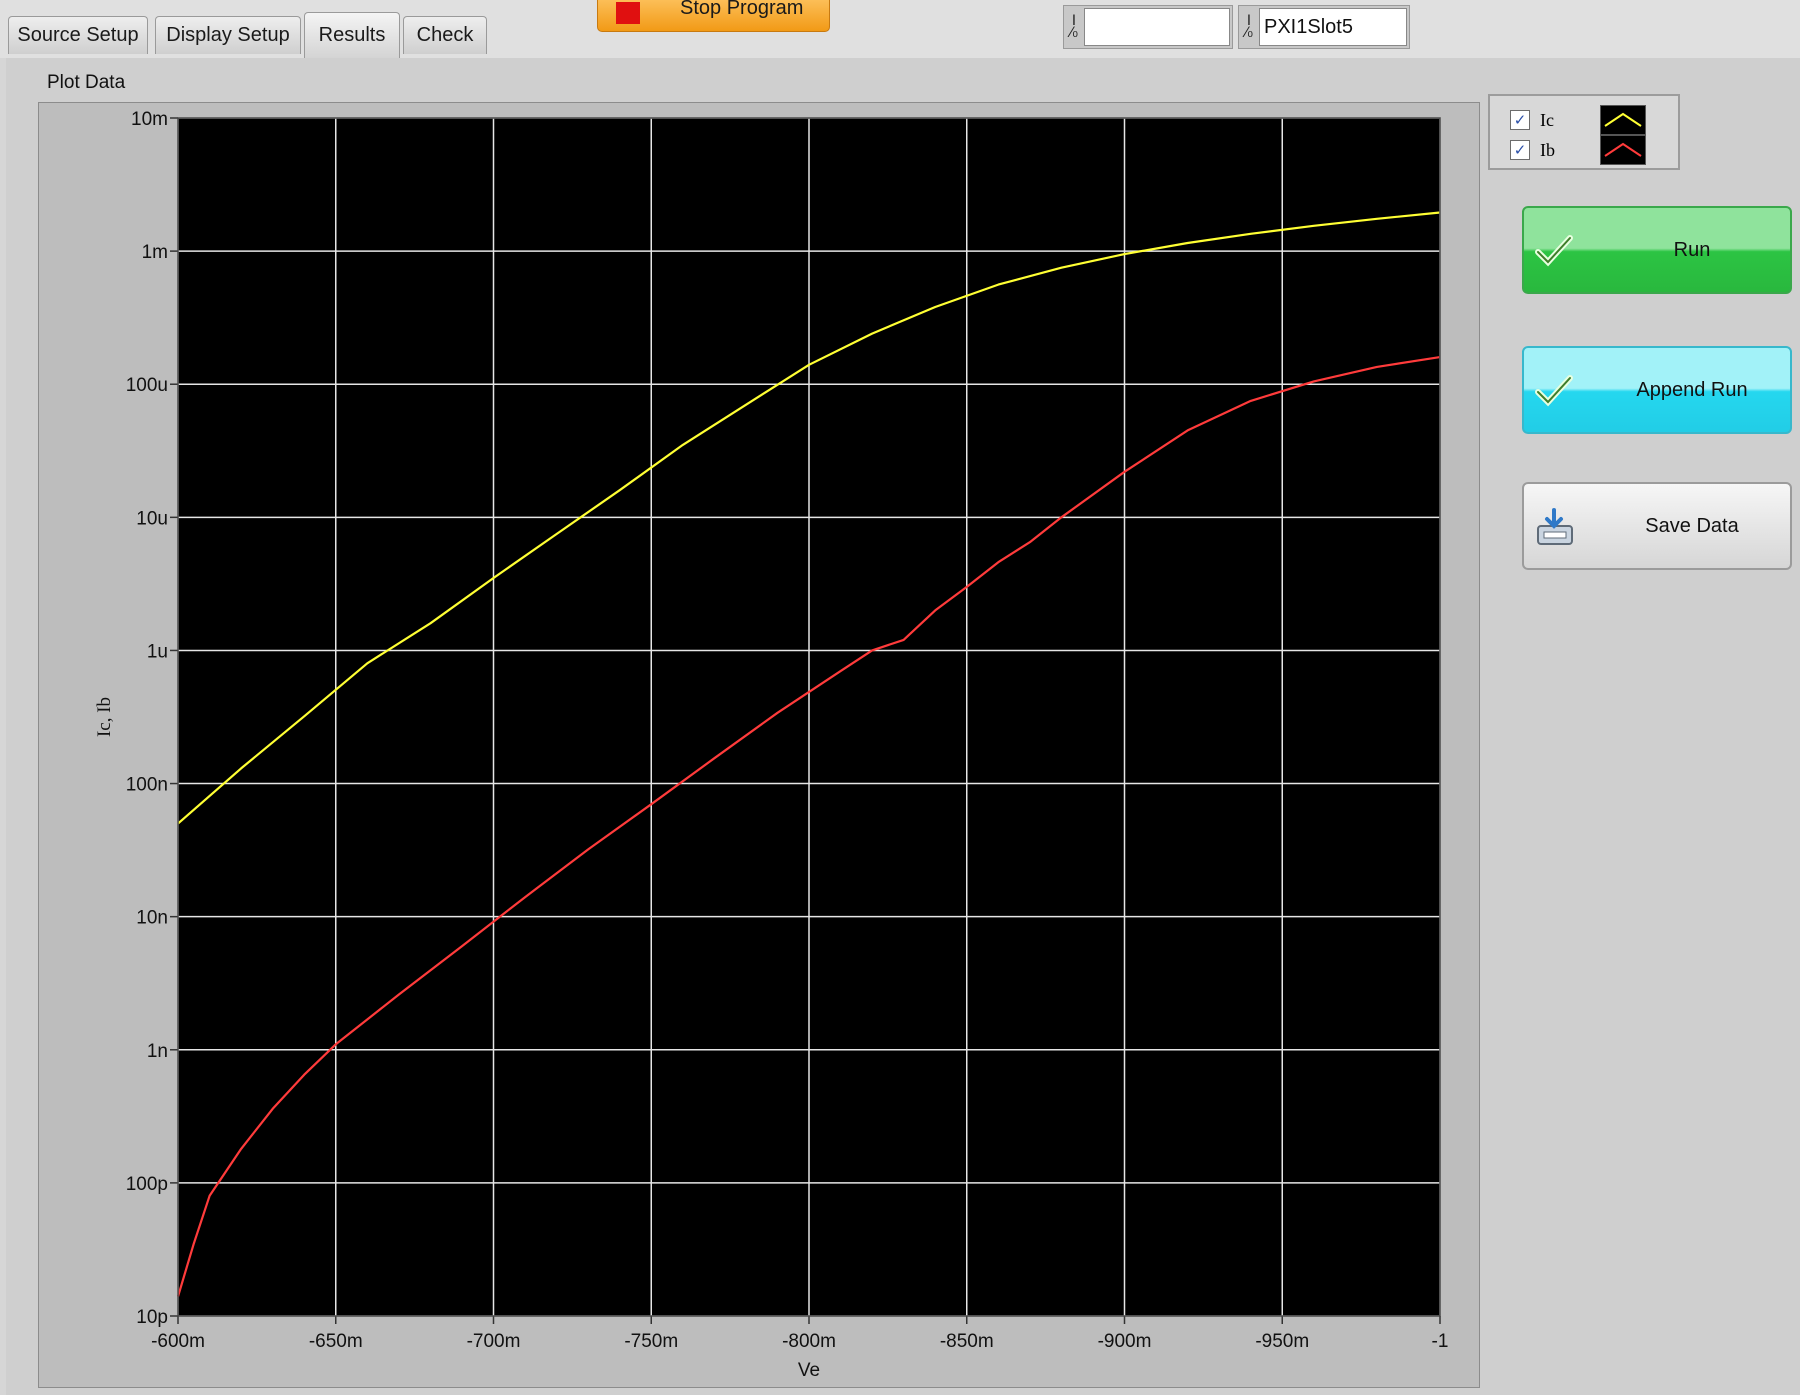 This screenshot has height=1395, width=1800. What do you see at coordinates (967, 1341) in the screenshot?
I see `x-tick-label: -850m` at bounding box center [967, 1341].